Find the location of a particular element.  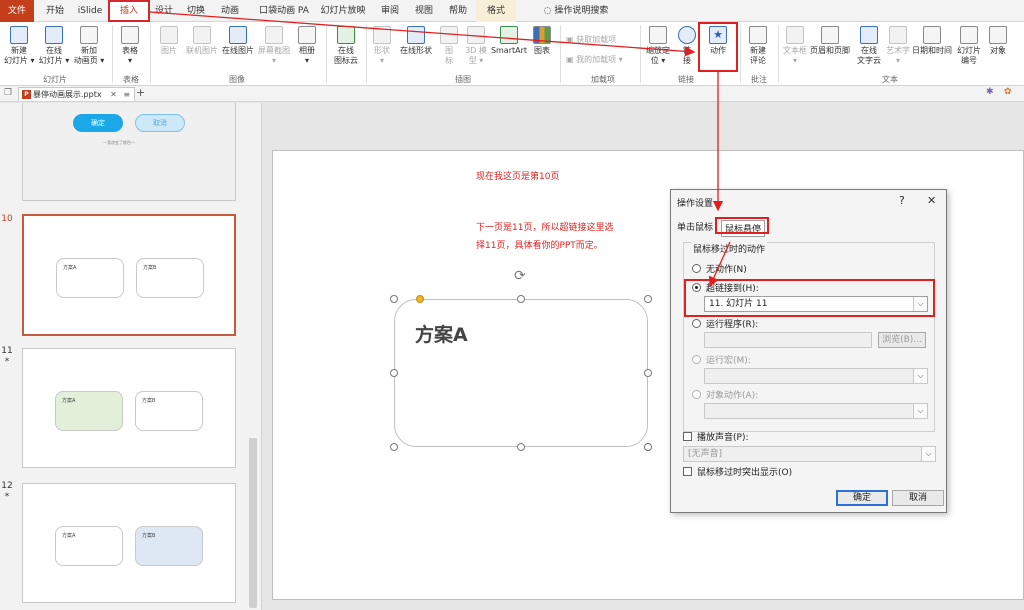

new-slide-button: 新建 幻灯片 ▾ is located at coordinates (19, 46).